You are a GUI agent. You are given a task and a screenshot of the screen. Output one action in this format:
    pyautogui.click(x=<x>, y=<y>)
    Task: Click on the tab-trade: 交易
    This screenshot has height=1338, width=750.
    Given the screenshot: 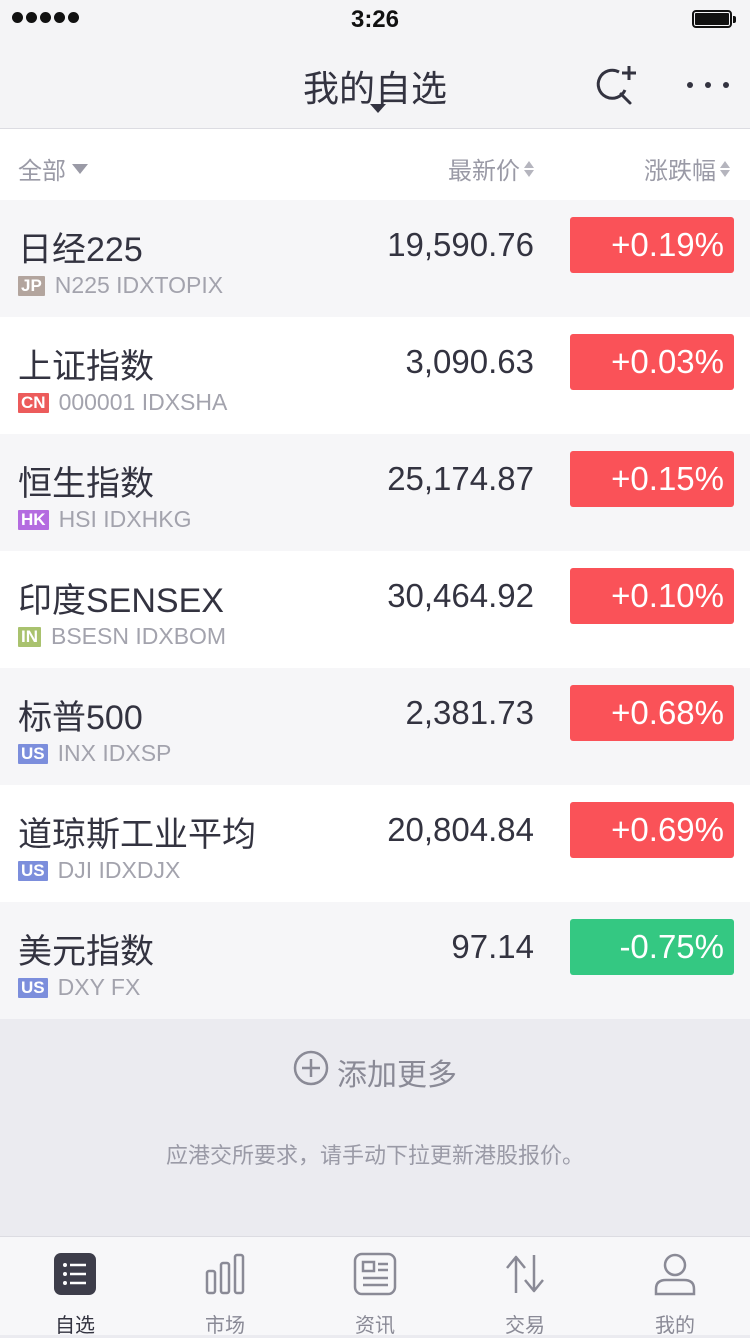 What is the action you would take?
    pyautogui.click(x=525, y=1287)
    